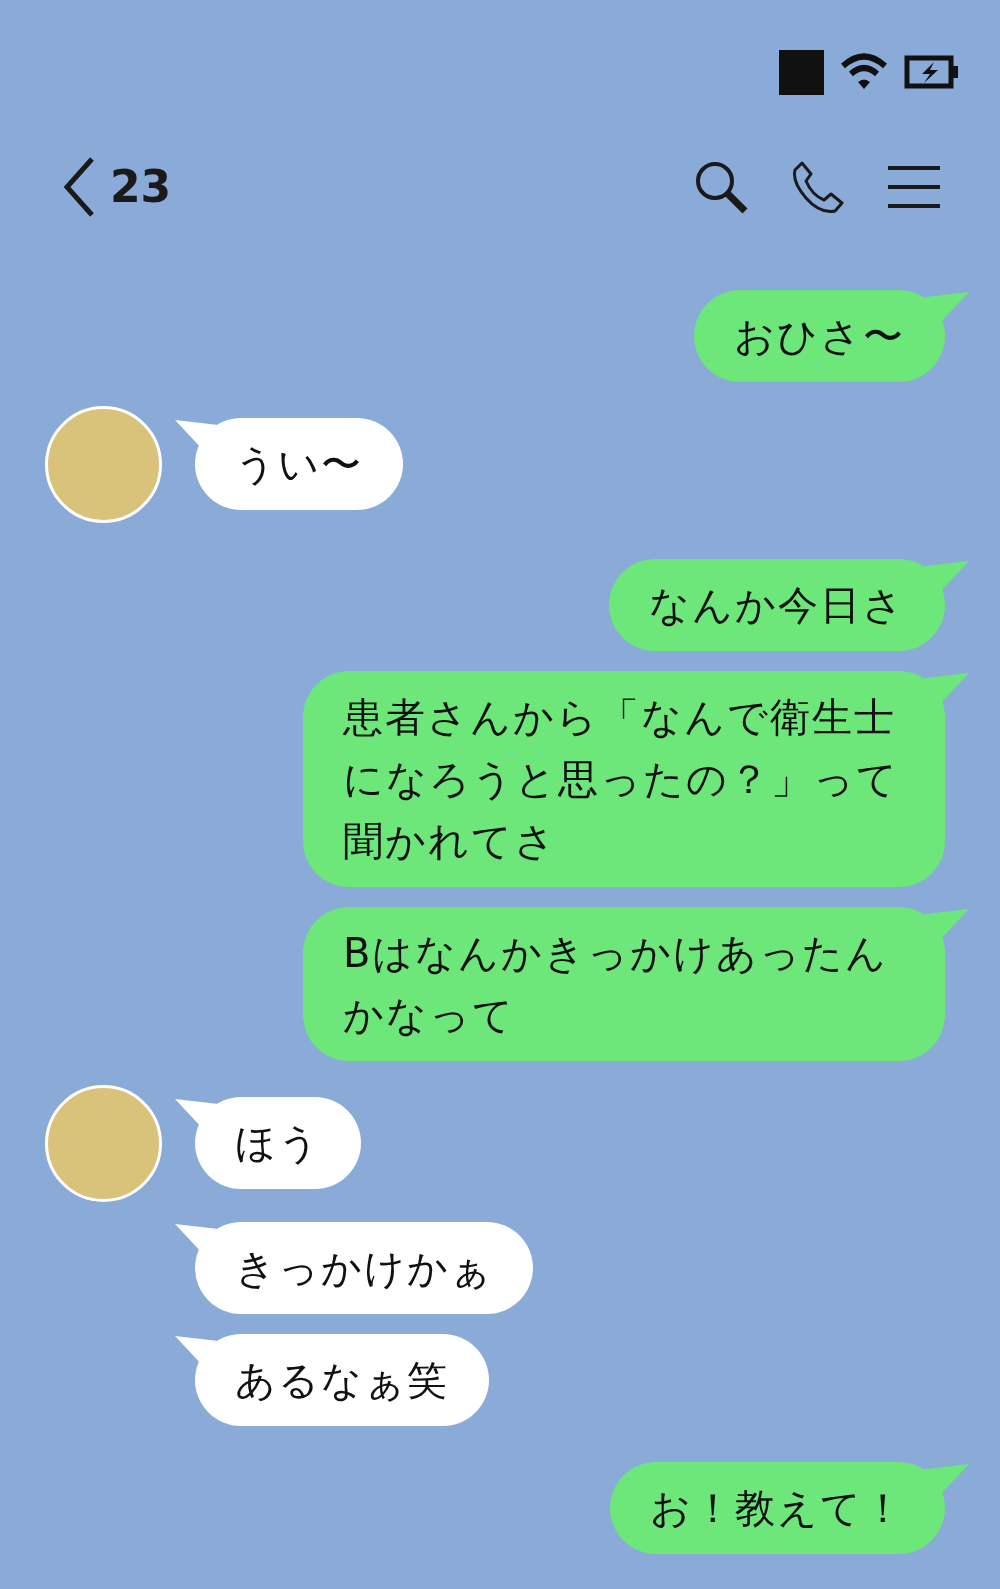 The image size is (1000, 1589). What do you see at coordinates (777, 1508) in the screenshot?
I see `message-bubble: お！教えて！` at bounding box center [777, 1508].